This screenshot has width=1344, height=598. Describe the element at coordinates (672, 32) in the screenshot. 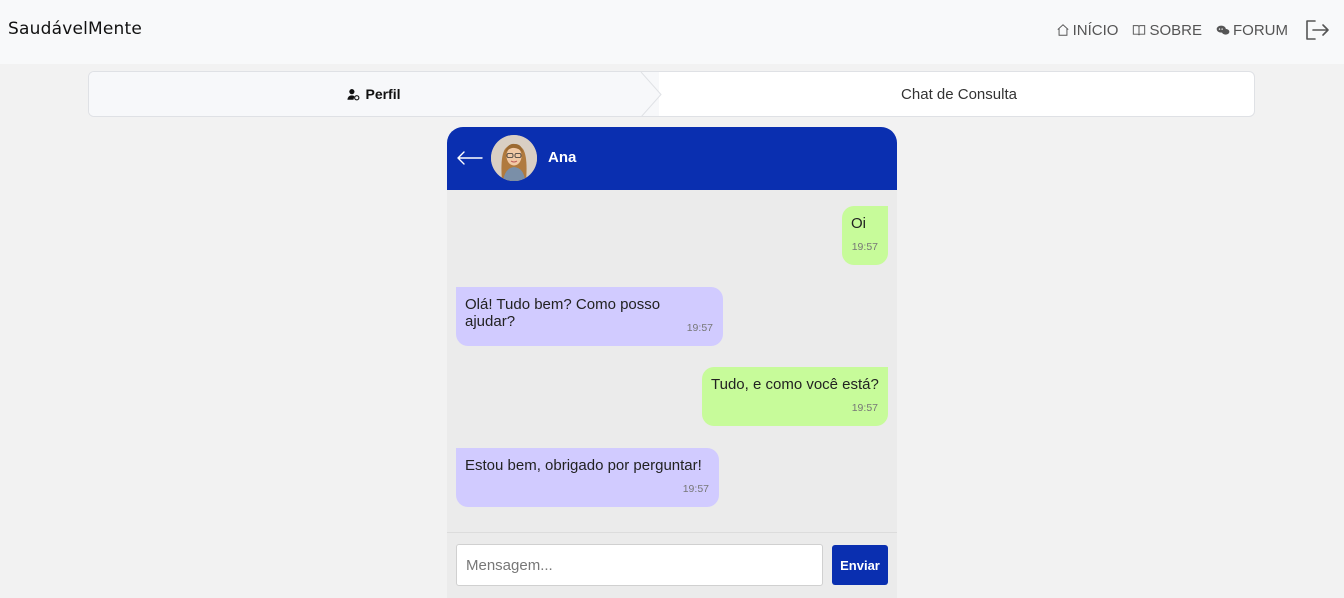

I see `navbar: SaudávelMente INÍCIO SOBRE FORUM` at that location.